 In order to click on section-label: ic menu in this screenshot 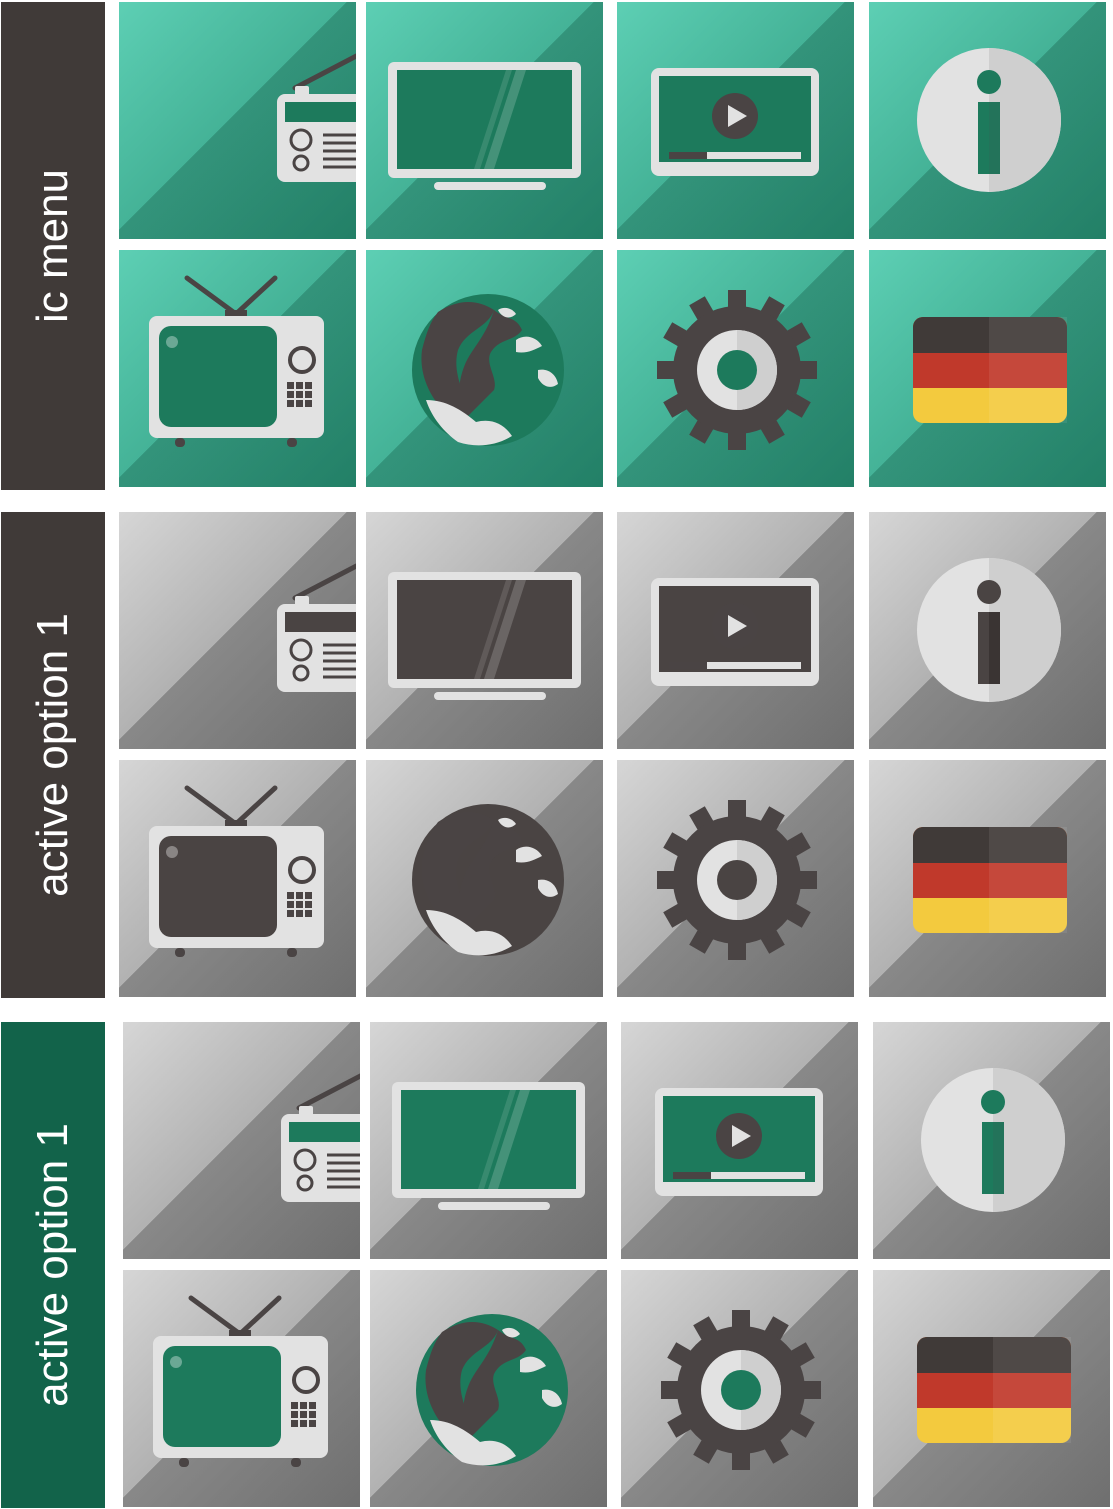, I will do `click(53, 246)`.